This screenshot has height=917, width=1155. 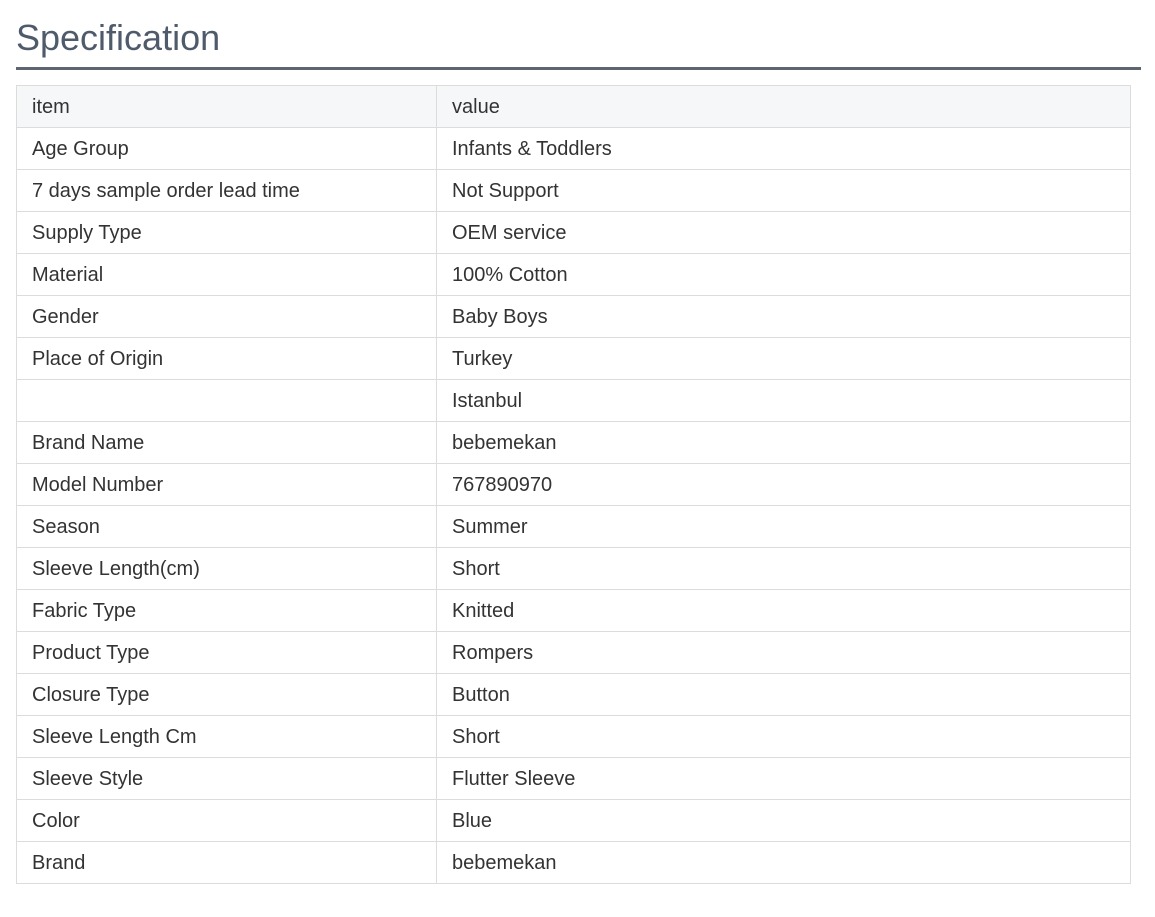 I want to click on table-row: Place of Origin Turkey, so click(x=573, y=358).